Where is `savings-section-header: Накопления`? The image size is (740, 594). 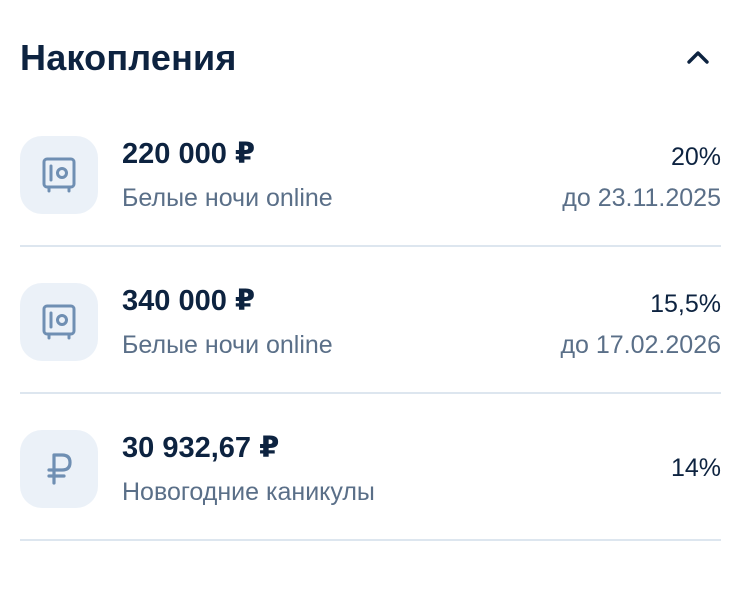 savings-section-header: Накопления is located at coordinates (370, 58).